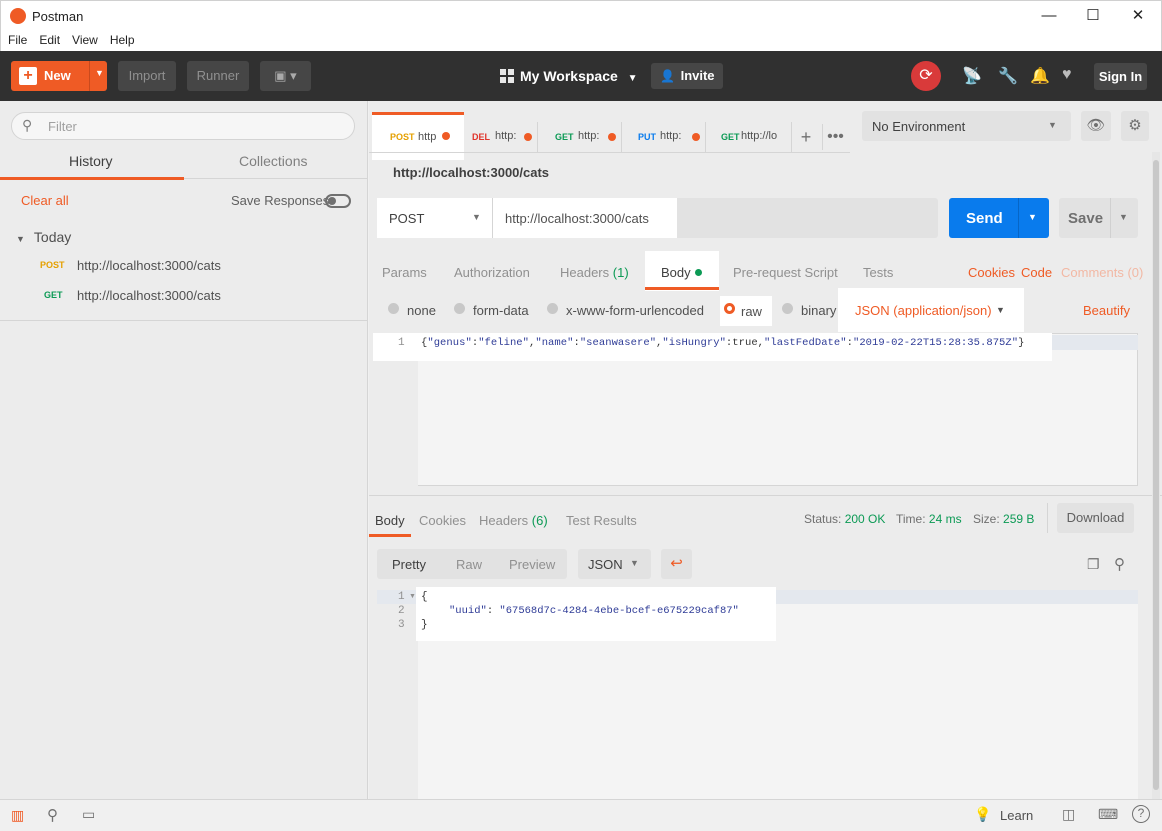  I want to click on bell-icon: 🔔, so click(1040, 76).